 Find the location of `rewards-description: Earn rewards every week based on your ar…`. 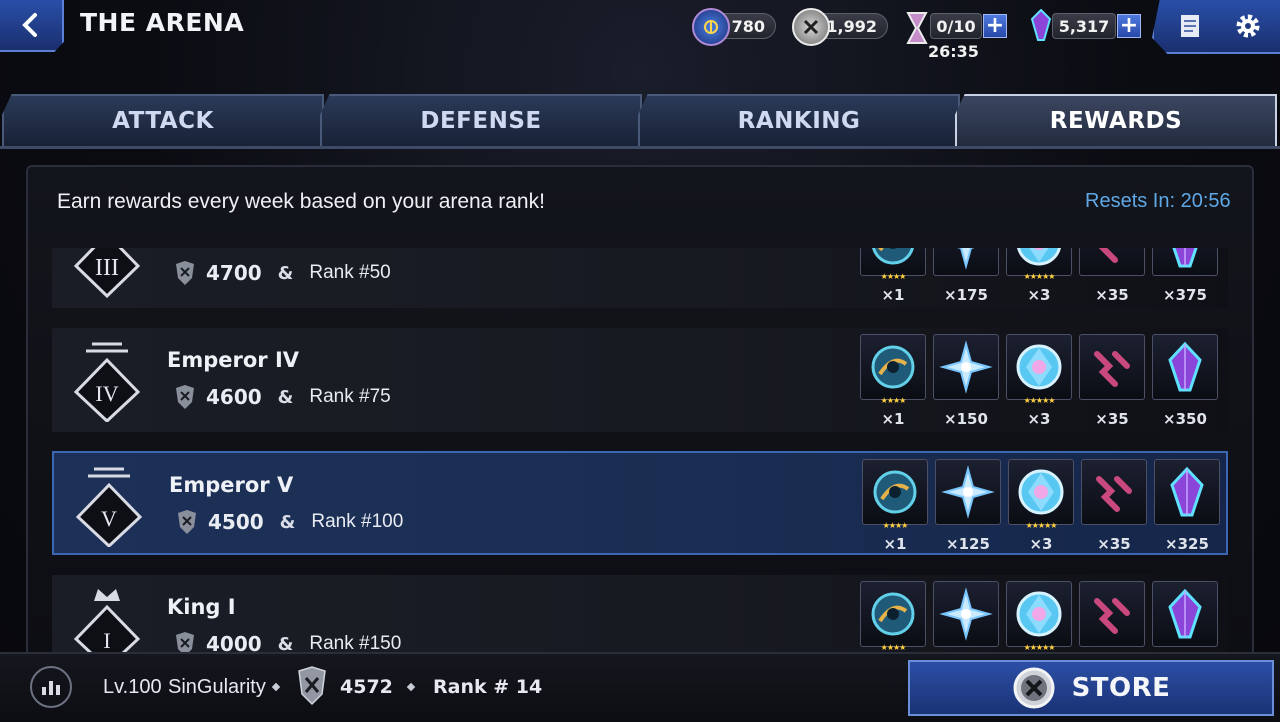

rewards-description: Earn rewards every week based on your ar… is located at coordinates (301, 201).